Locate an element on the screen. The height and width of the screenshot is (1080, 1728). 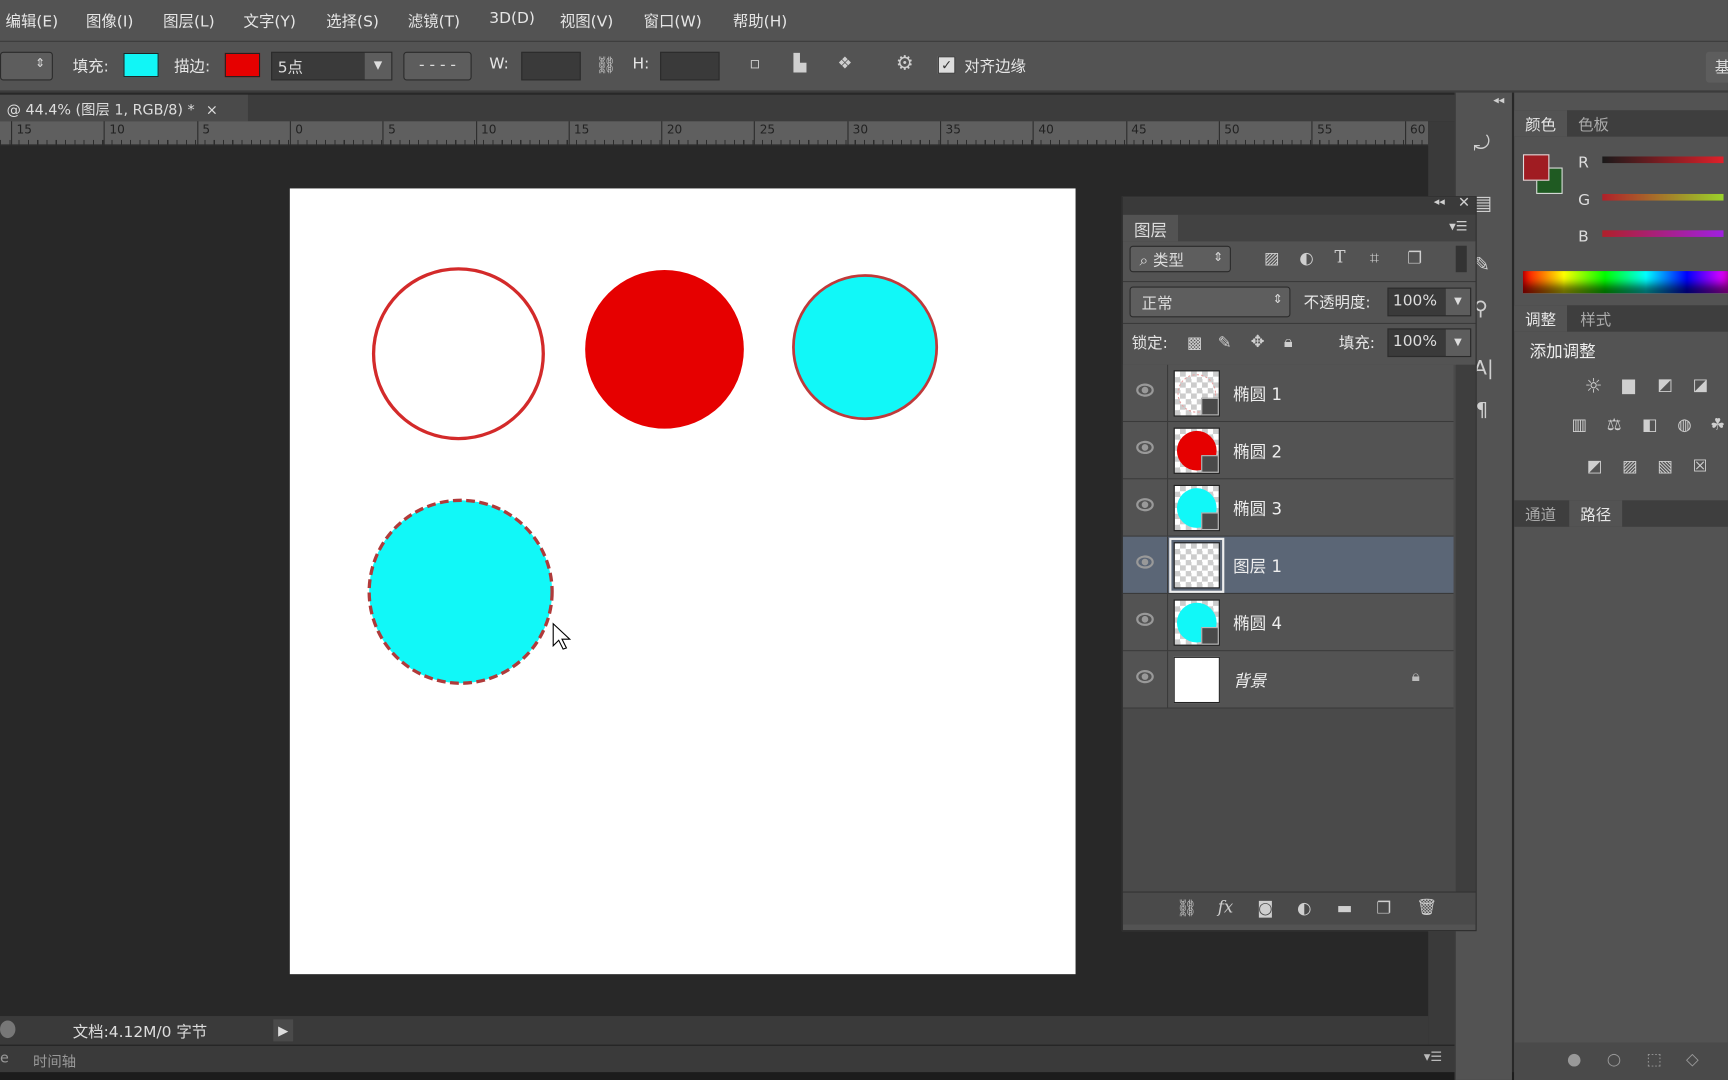
layers-scrollbar is located at coordinates (1465, 628).